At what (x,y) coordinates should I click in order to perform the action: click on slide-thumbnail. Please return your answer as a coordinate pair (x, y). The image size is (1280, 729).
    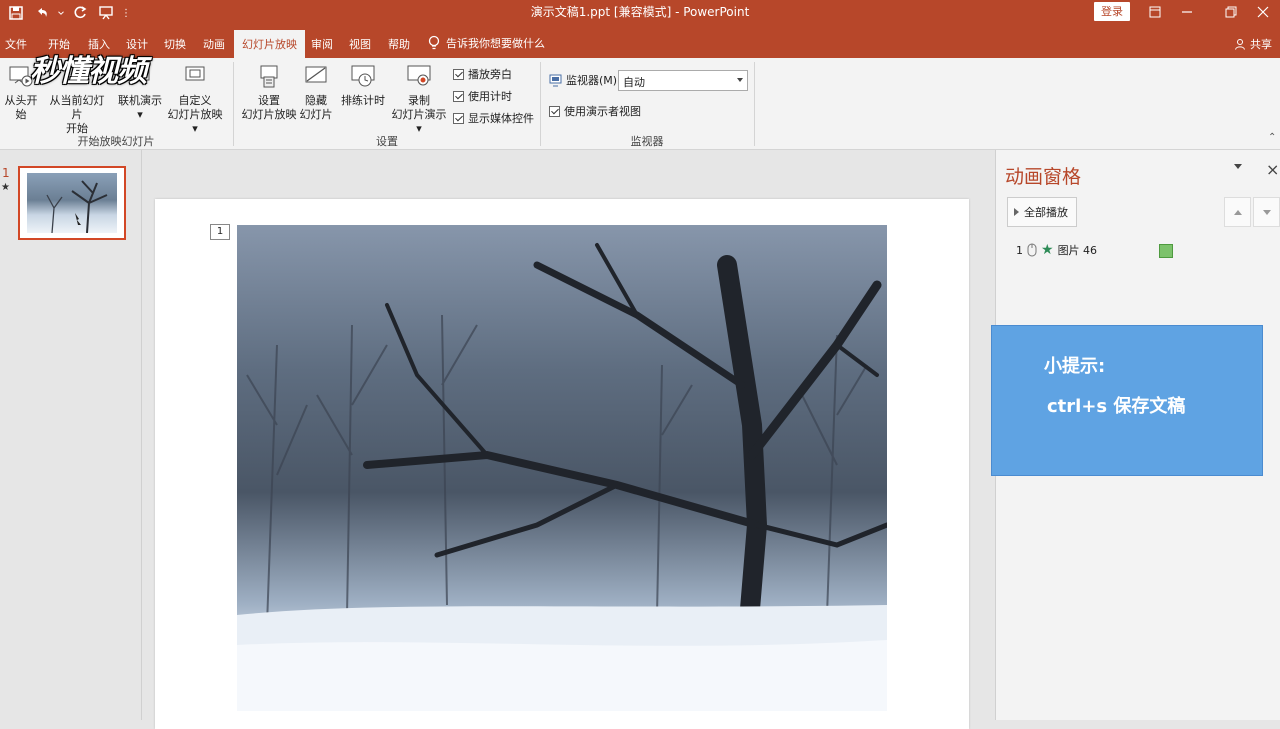
    Looking at the image, I should click on (72, 203).